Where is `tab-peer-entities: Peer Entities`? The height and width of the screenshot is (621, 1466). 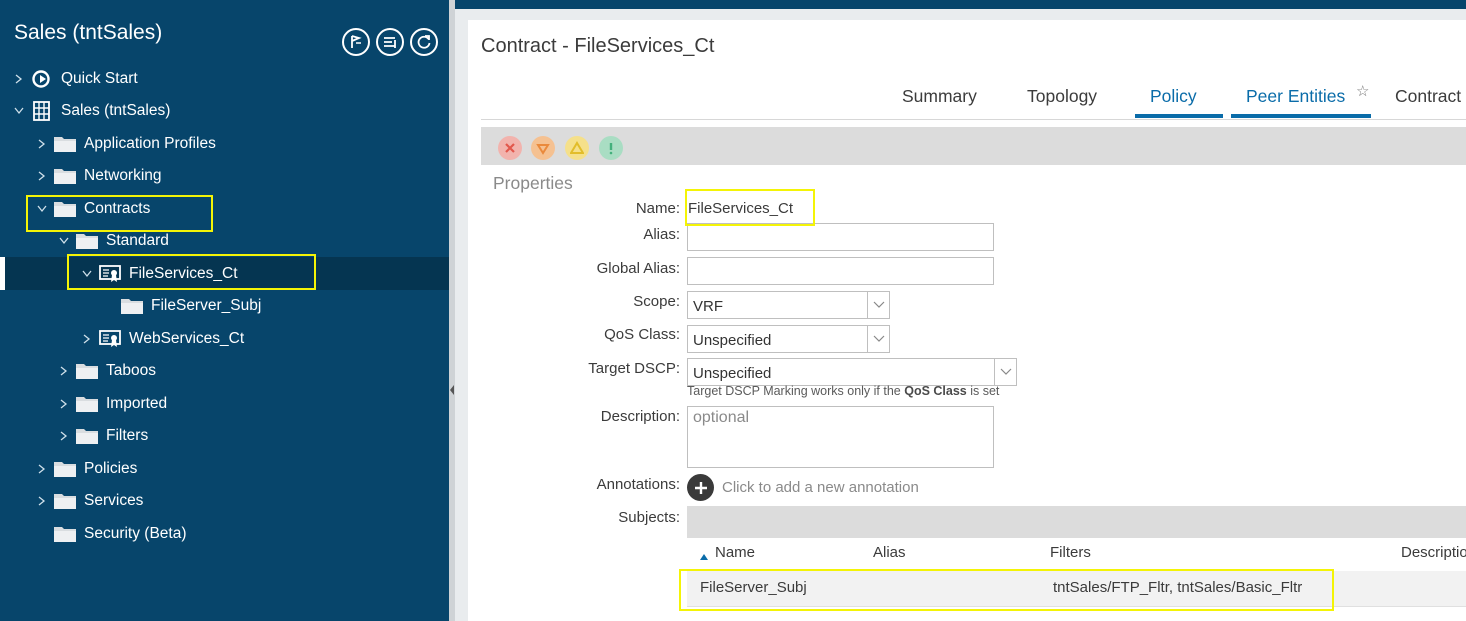 tab-peer-entities: Peer Entities is located at coordinates (1295, 96).